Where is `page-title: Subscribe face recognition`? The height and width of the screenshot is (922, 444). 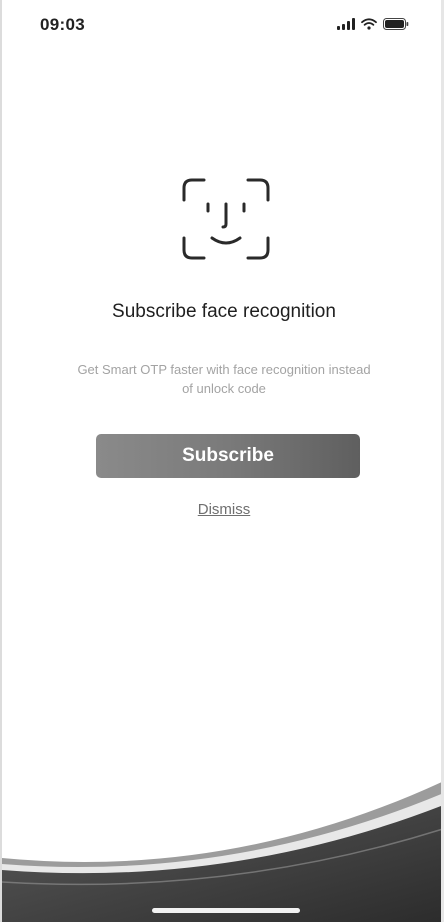 page-title: Subscribe face recognition is located at coordinates (224, 311).